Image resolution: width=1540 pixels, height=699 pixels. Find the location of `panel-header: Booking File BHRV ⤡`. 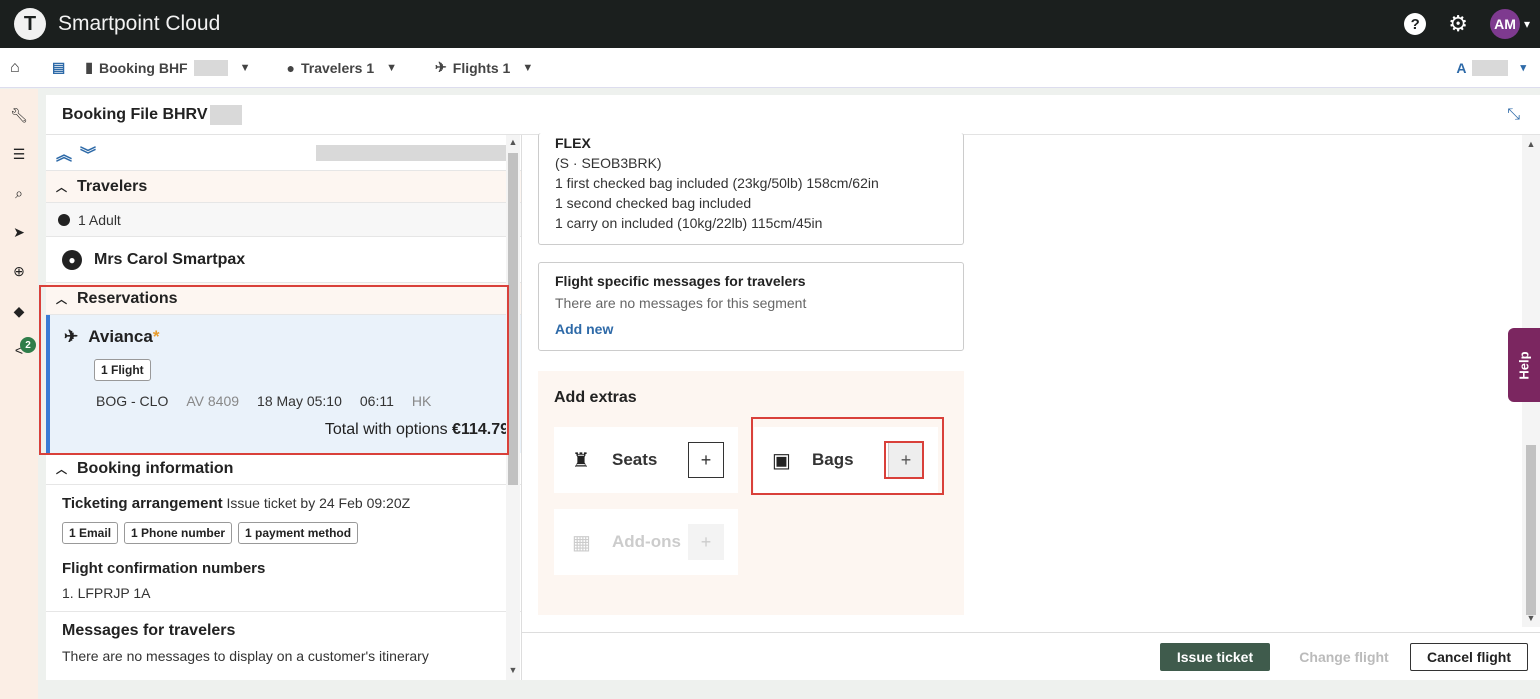

panel-header: Booking File BHRV ⤡ is located at coordinates (793, 115).